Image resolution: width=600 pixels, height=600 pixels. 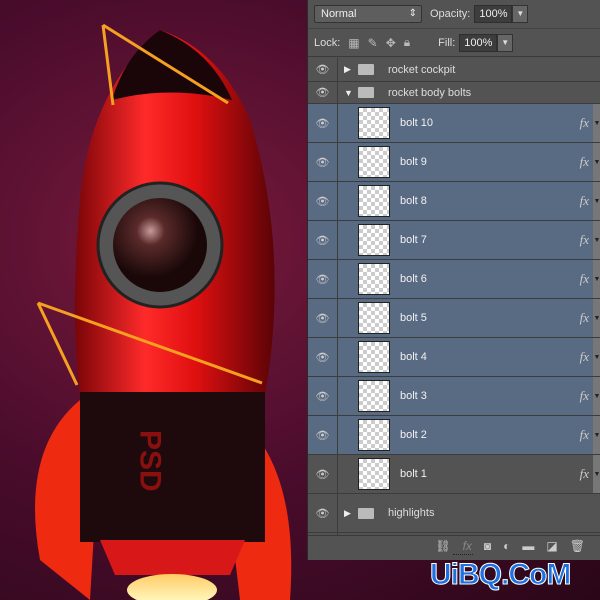 What do you see at coordinates (487, 546) in the screenshot?
I see `add-mask-icon: ◙` at bounding box center [487, 546].